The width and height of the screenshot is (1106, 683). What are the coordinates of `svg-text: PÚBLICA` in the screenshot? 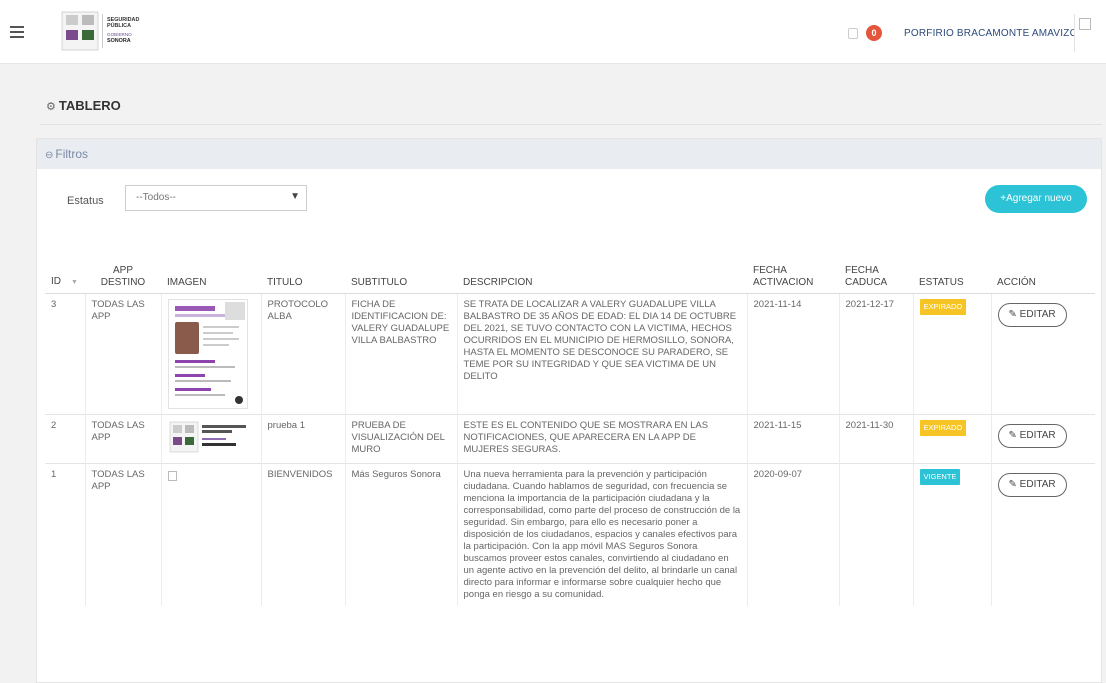 It's located at (119, 25).